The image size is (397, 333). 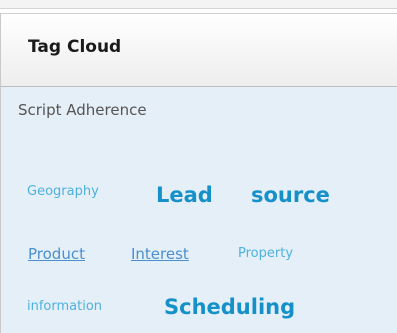 I want to click on tag-source: source, so click(x=290, y=195).